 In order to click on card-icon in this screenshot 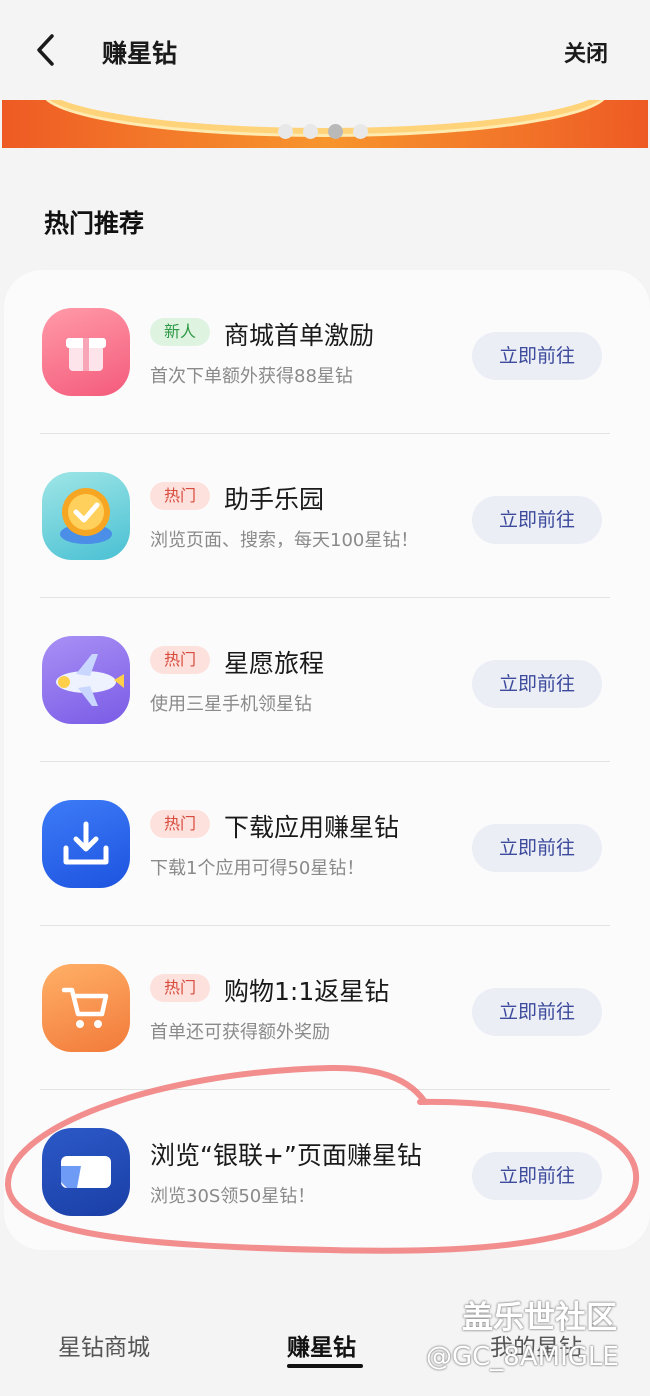, I will do `click(86, 1172)`.